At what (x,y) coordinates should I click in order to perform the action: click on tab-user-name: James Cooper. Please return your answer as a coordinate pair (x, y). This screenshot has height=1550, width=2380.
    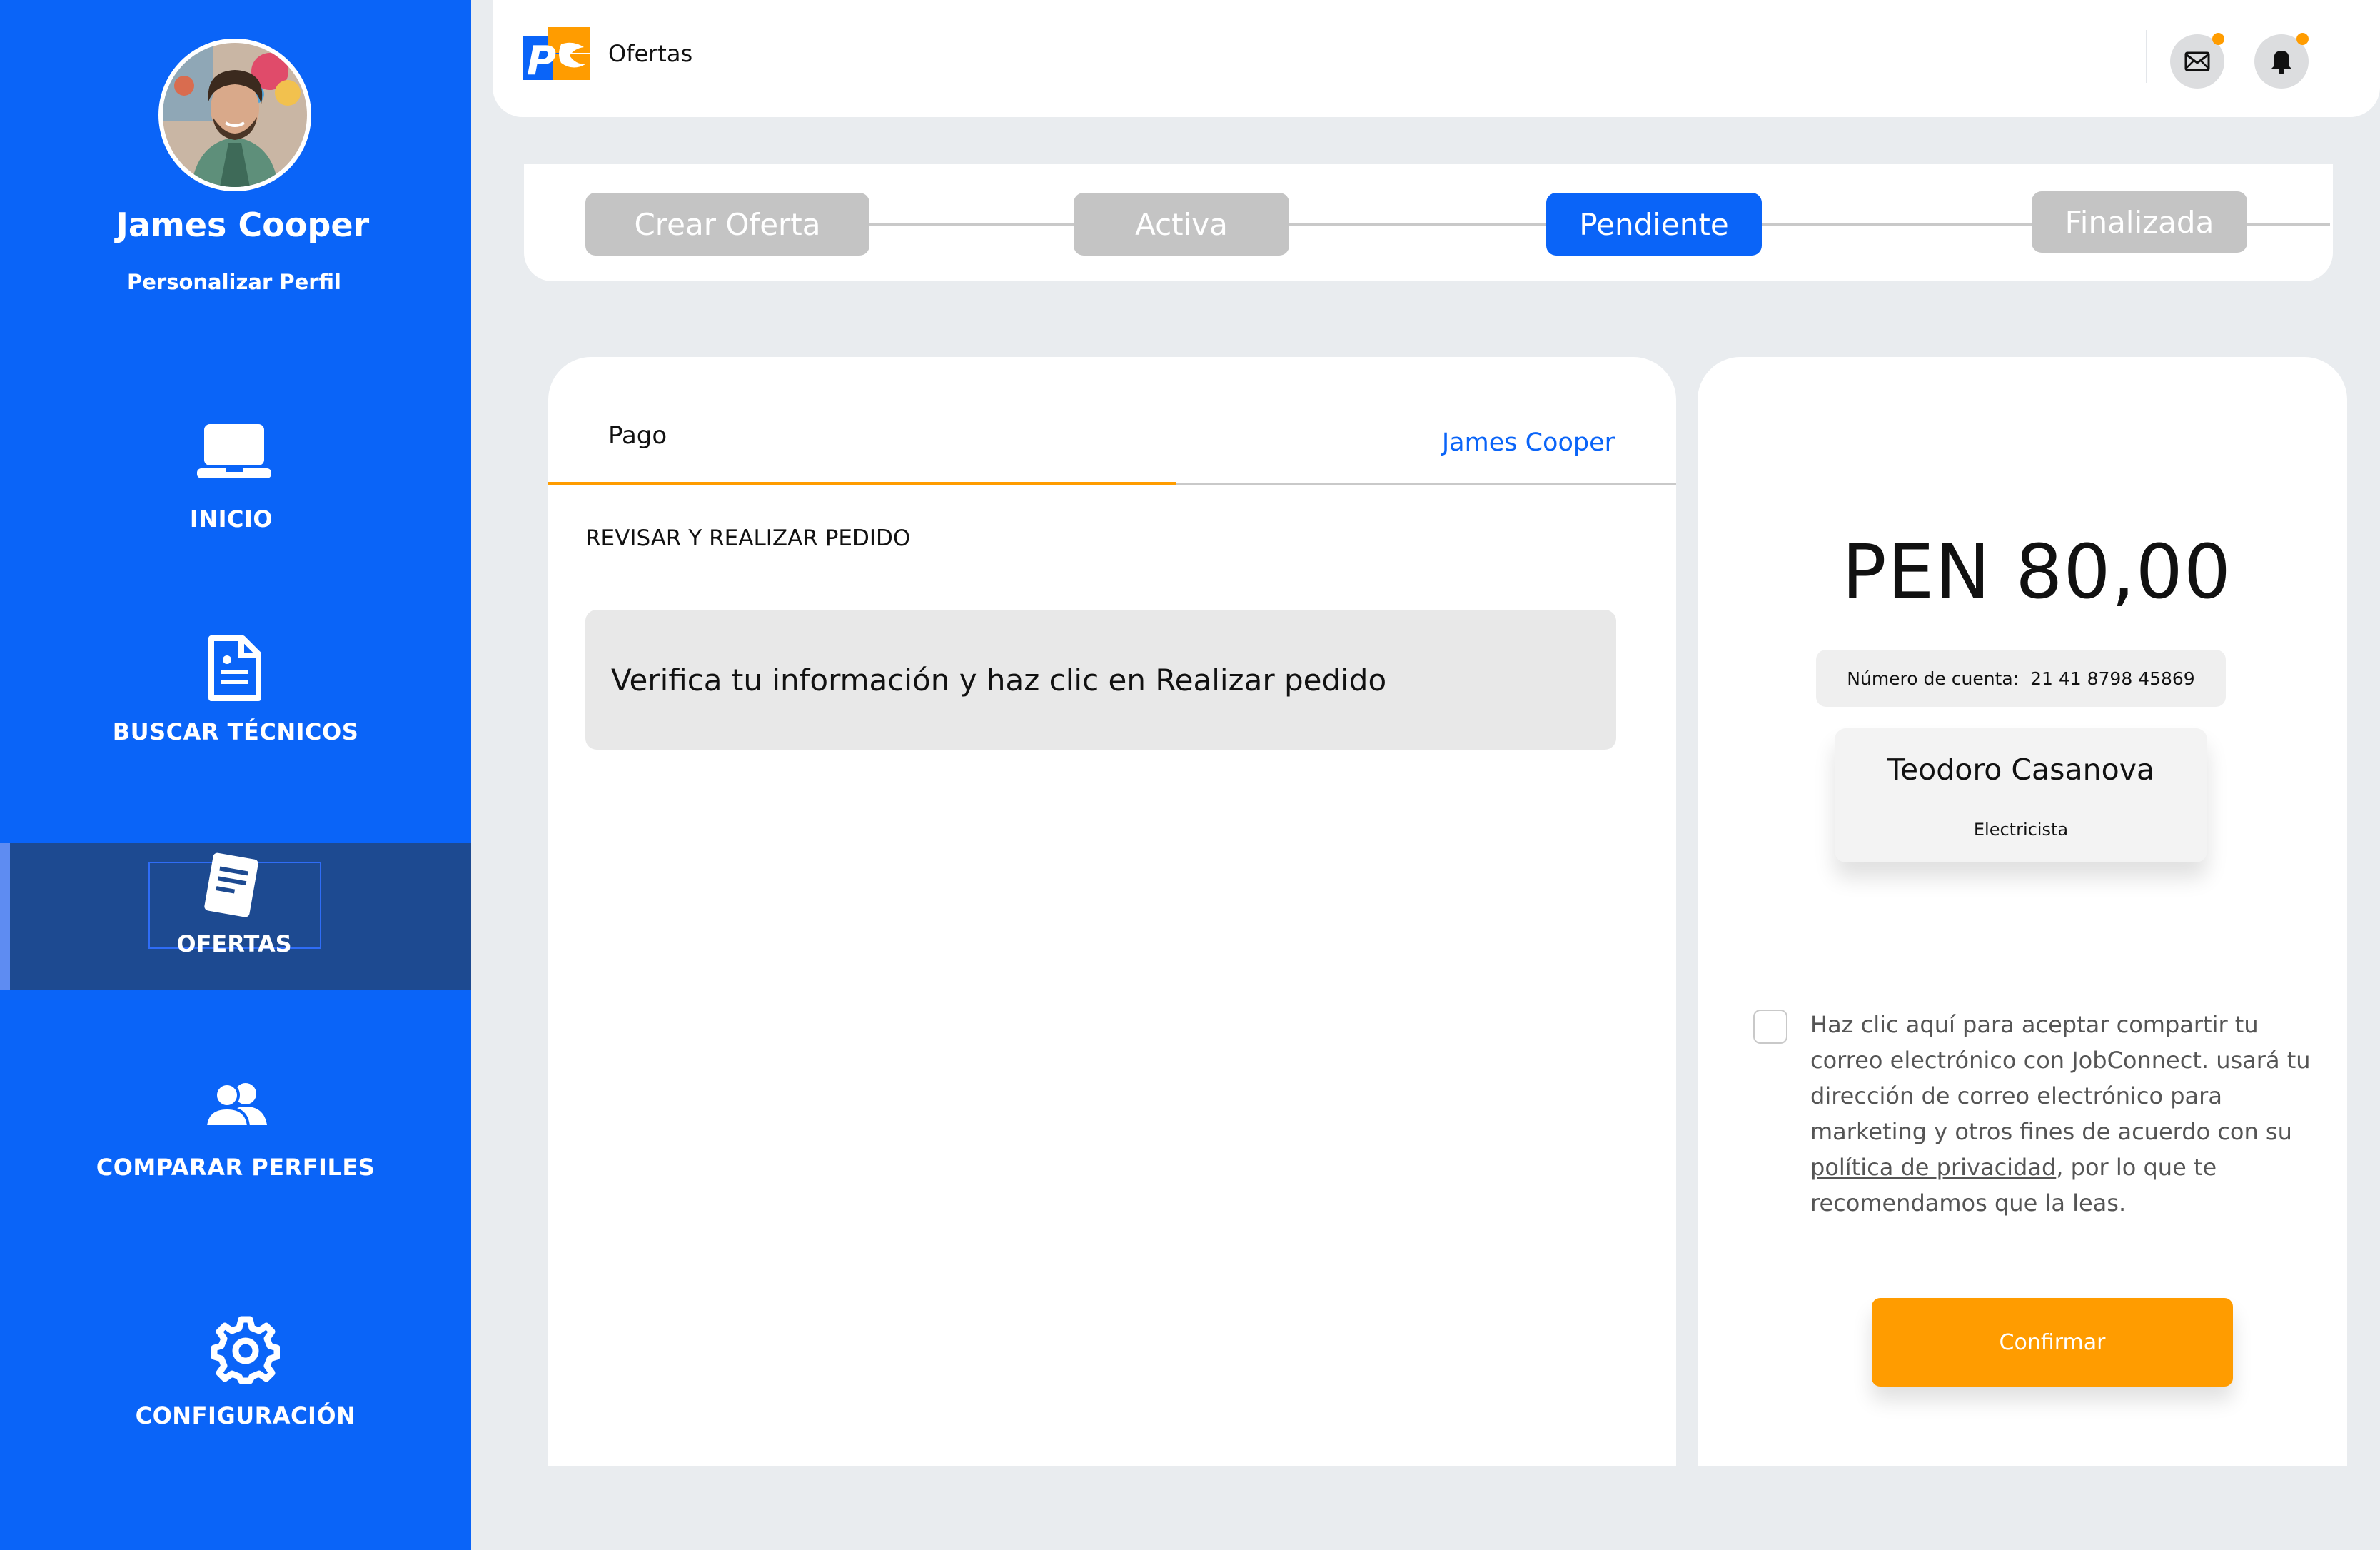
    Looking at the image, I should click on (1528, 442).